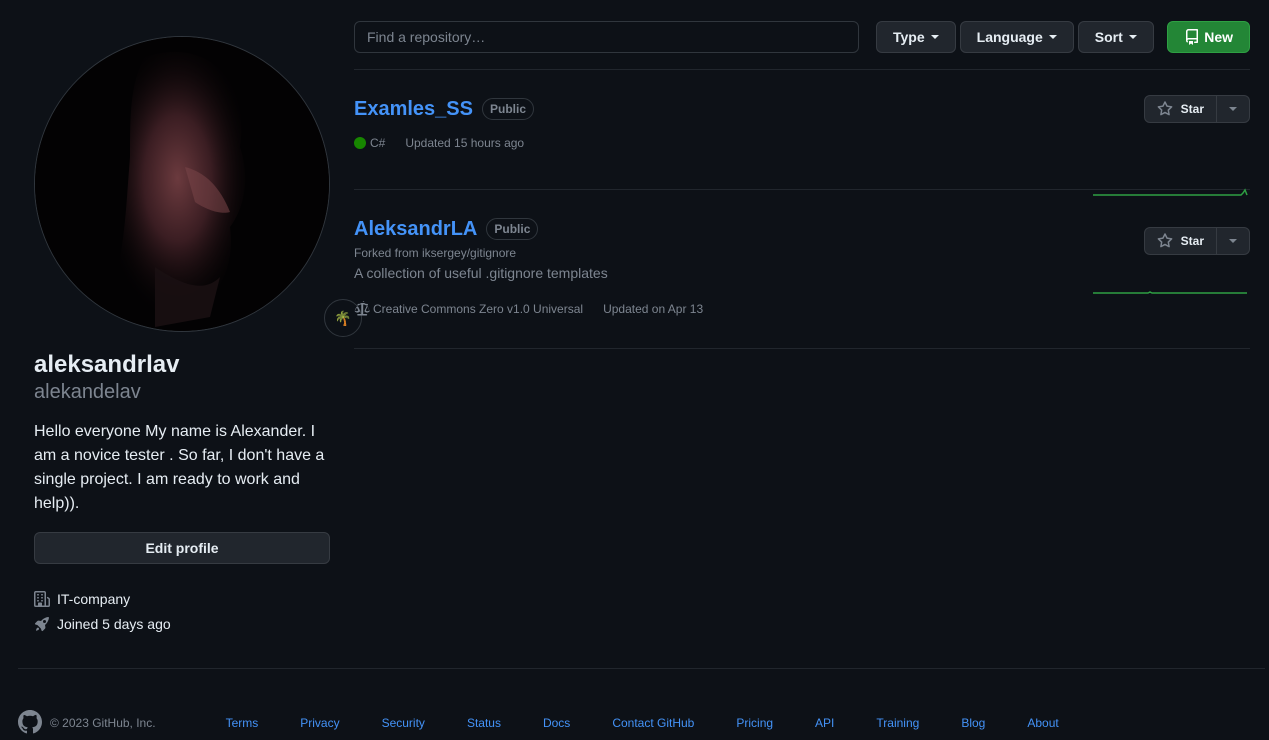  I want to click on footer-link-api: API, so click(824, 723).